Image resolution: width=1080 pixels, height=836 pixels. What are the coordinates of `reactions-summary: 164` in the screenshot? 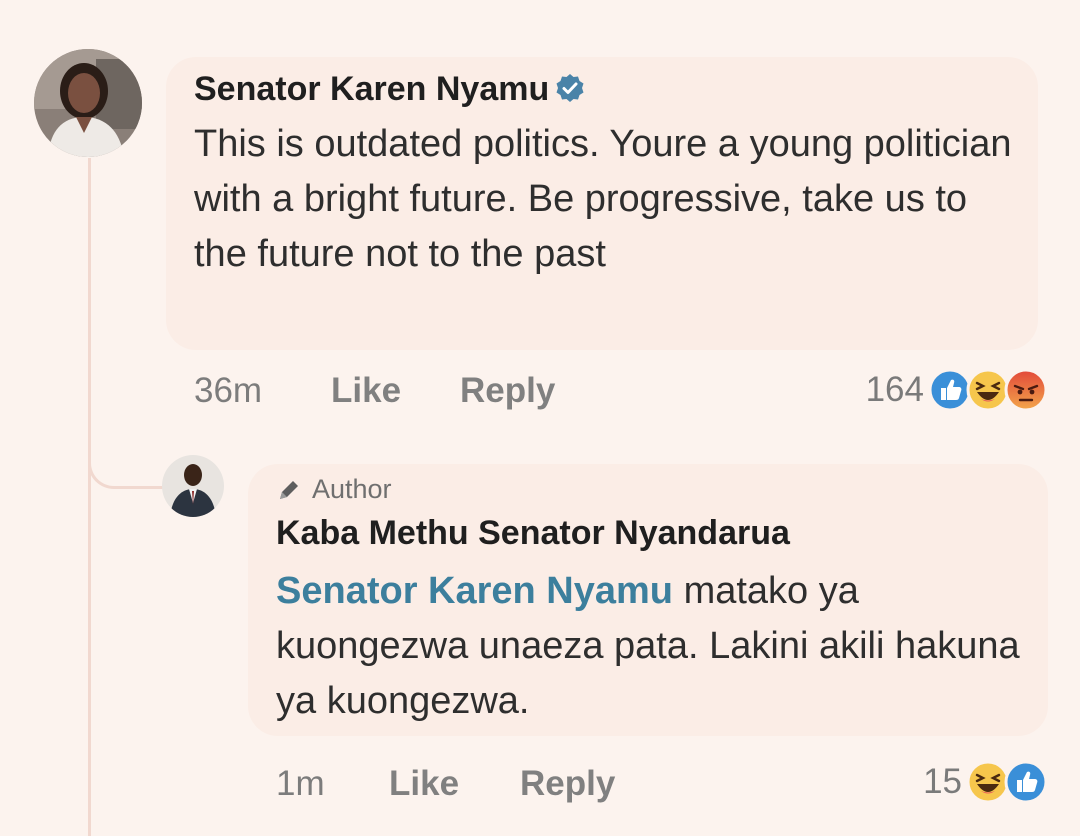 It's located at (957, 390).